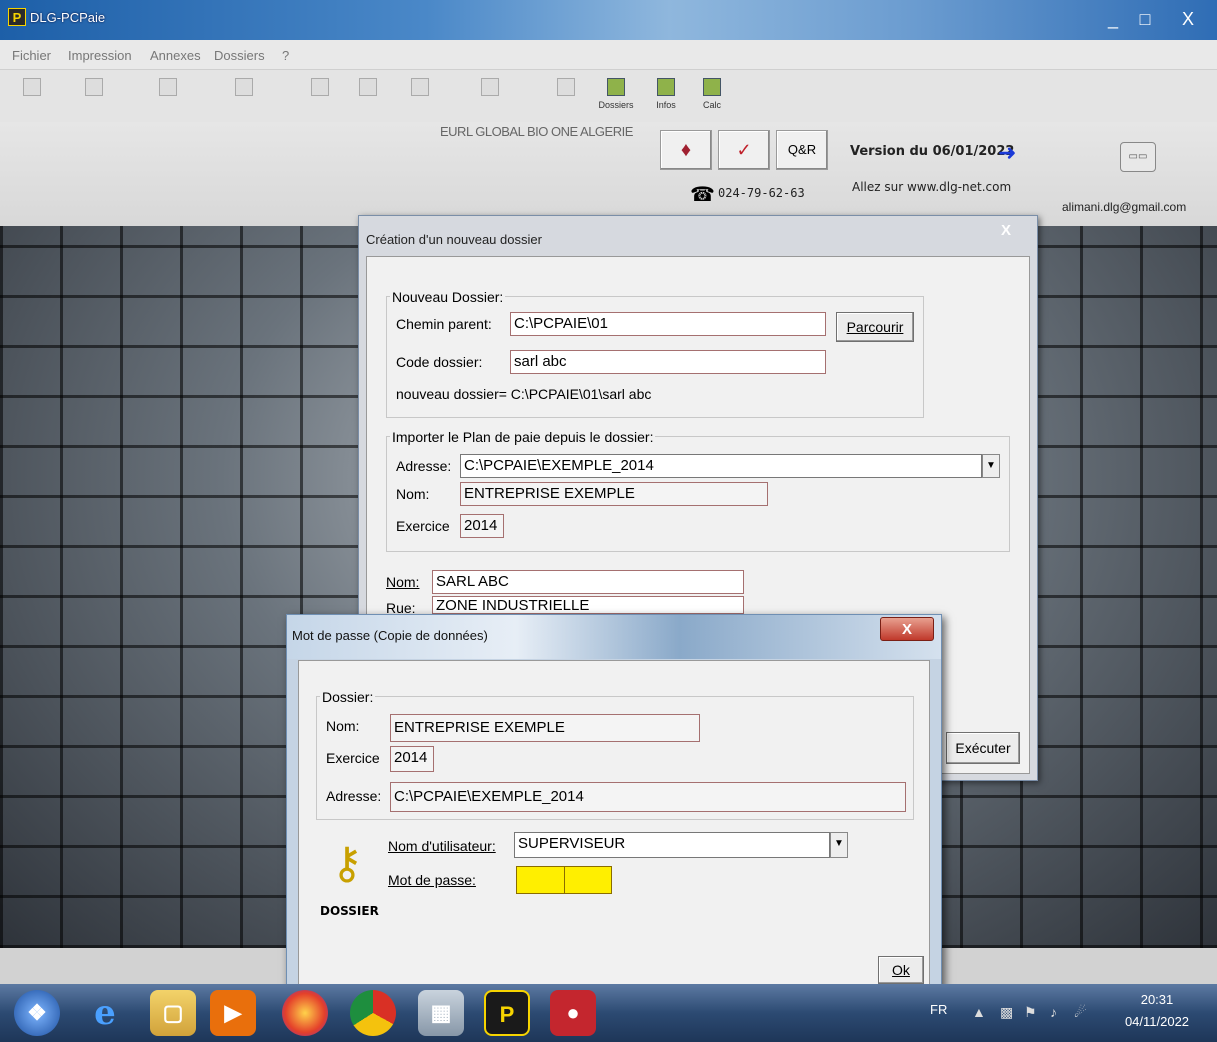 This screenshot has height=1042, width=1217. Describe the element at coordinates (31, 55) in the screenshot. I see `menu-fichier: Fichier` at that location.